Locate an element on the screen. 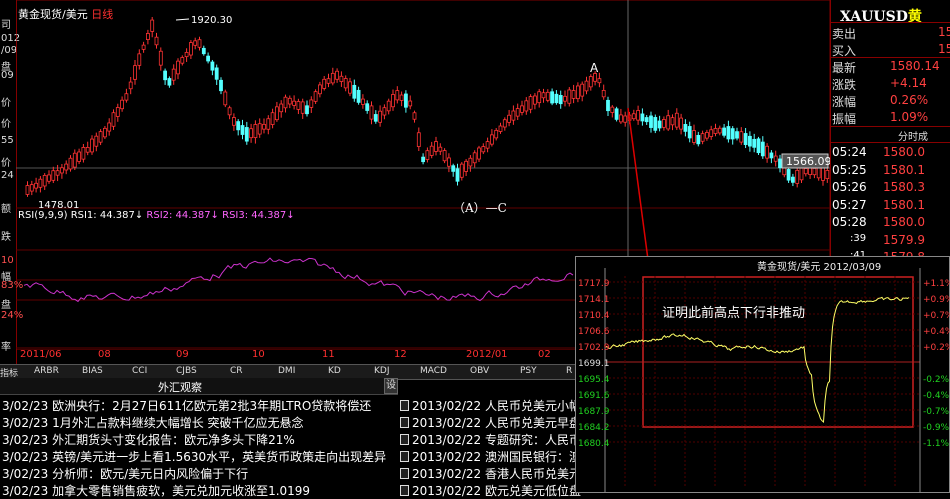  news-item: 3/02/23 英镑/美元进一步上看1.5630水平，英美货币政策走向出现差异 is located at coordinates (194, 456).